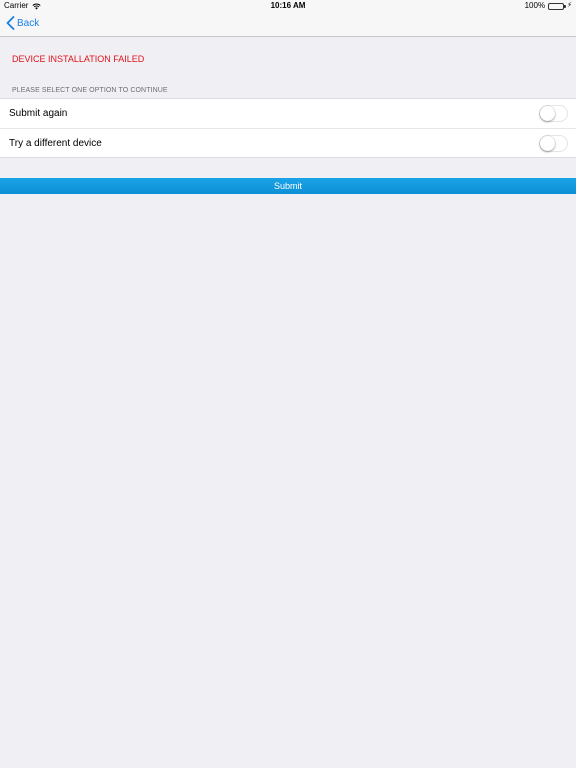 The width and height of the screenshot is (576, 768). I want to click on status-time: 10:16 AM, so click(288, 5).